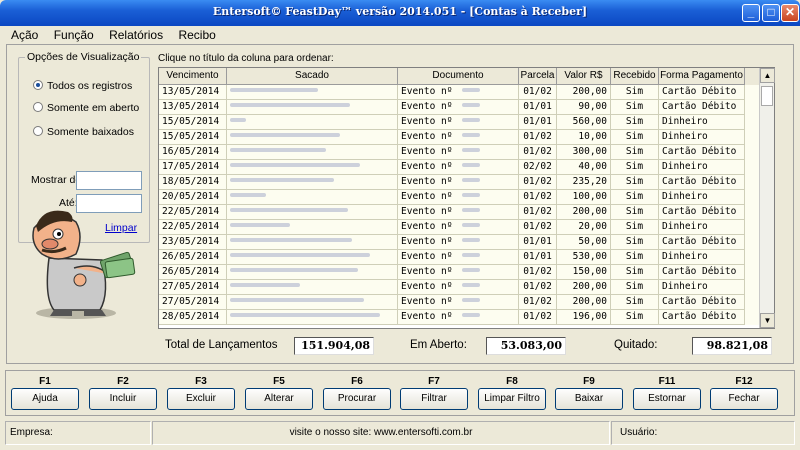 Image resolution: width=800 pixels, height=450 pixels. I want to click on cell-forma-pagamento-text: Cartão Débito, so click(699, 106).